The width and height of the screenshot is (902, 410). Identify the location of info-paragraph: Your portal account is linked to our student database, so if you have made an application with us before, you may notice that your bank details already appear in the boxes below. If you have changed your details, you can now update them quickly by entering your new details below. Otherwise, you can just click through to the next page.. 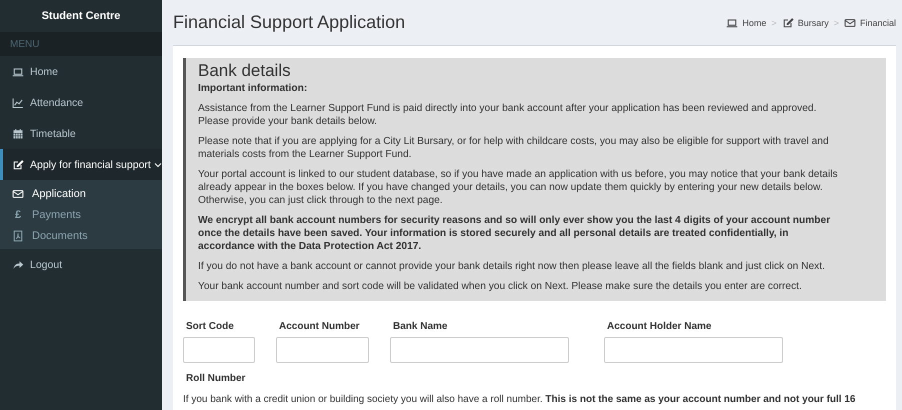
(518, 187).